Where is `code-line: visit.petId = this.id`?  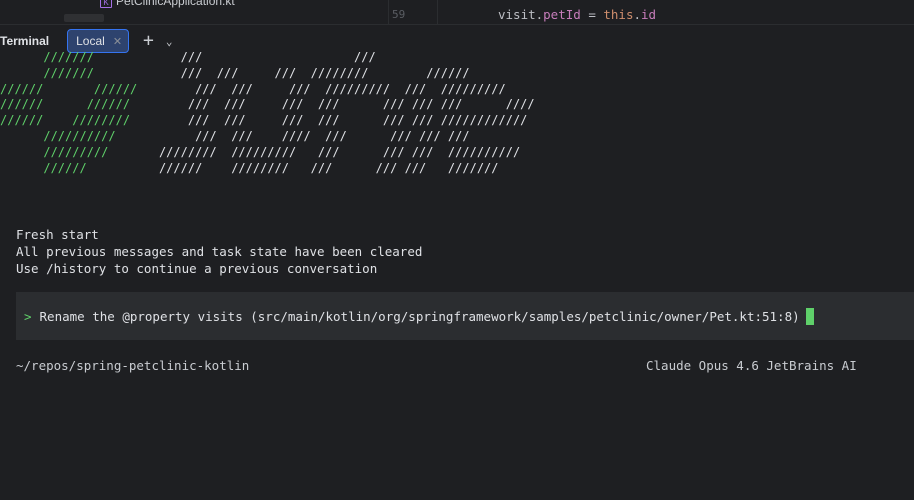
code-line: visit.petId = this.id is located at coordinates (577, 14).